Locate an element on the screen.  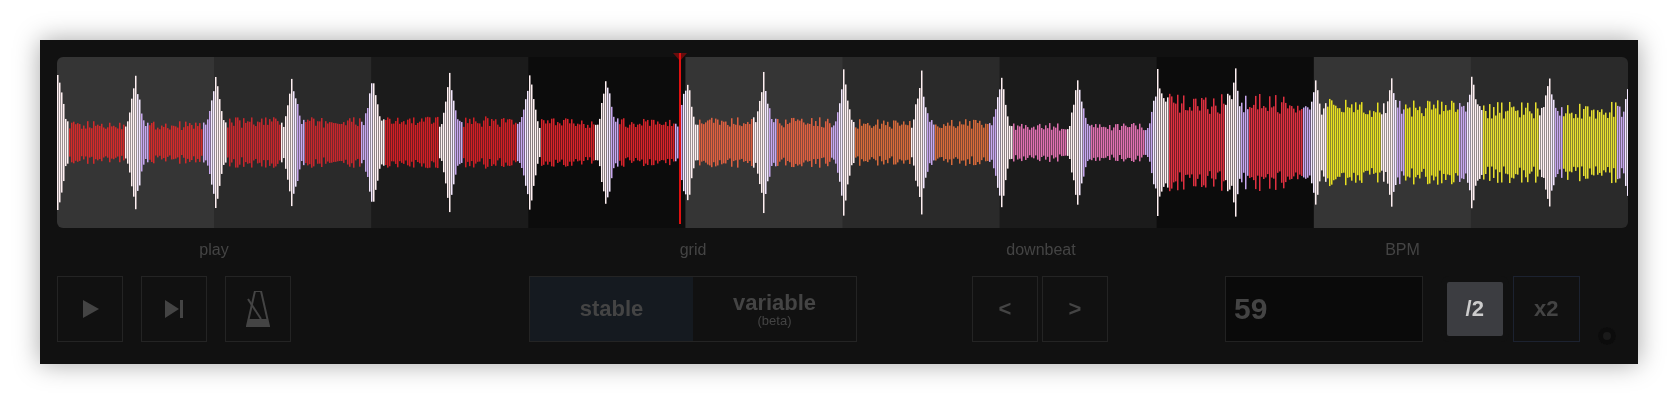
metronome-icon is located at coordinates (258, 309).